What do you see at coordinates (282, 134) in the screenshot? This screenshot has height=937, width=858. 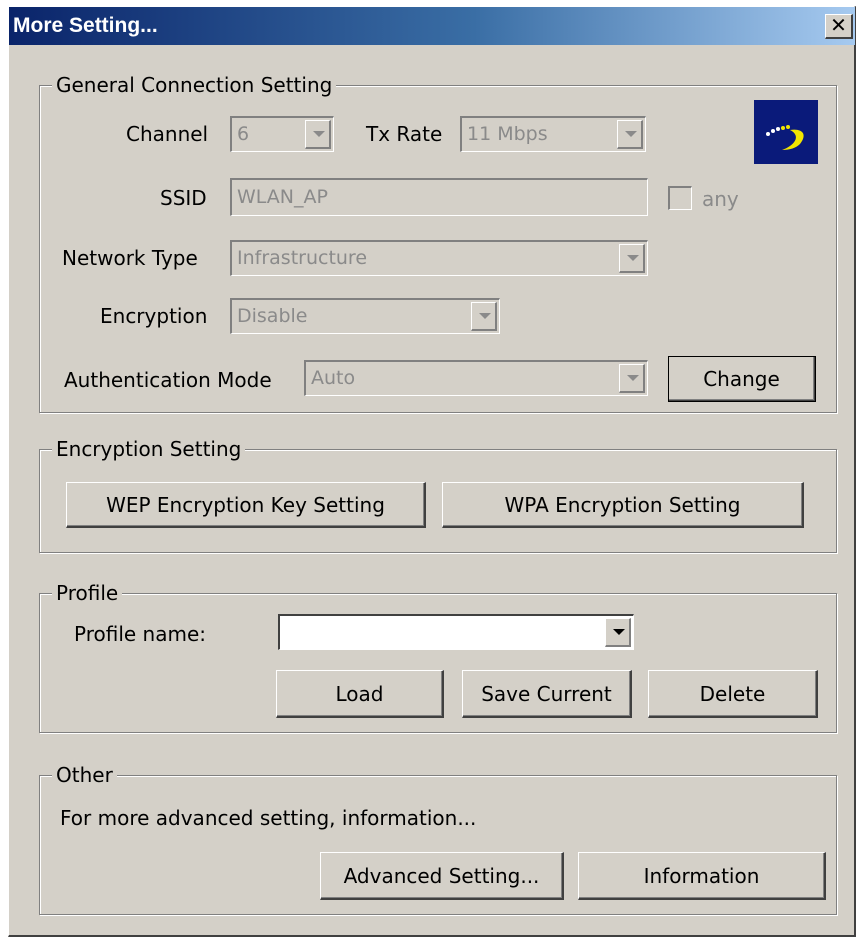 I see `channel-select: 6` at bounding box center [282, 134].